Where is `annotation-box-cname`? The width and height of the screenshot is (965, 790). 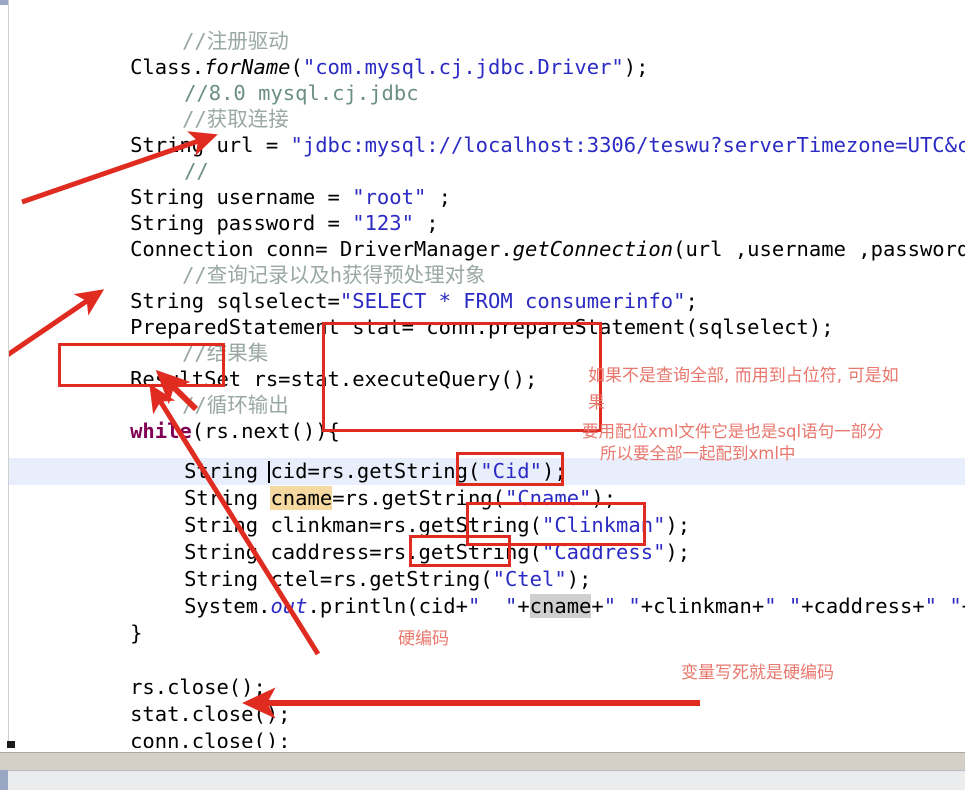 annotation-box-cname is located at coordinates (510, 469).